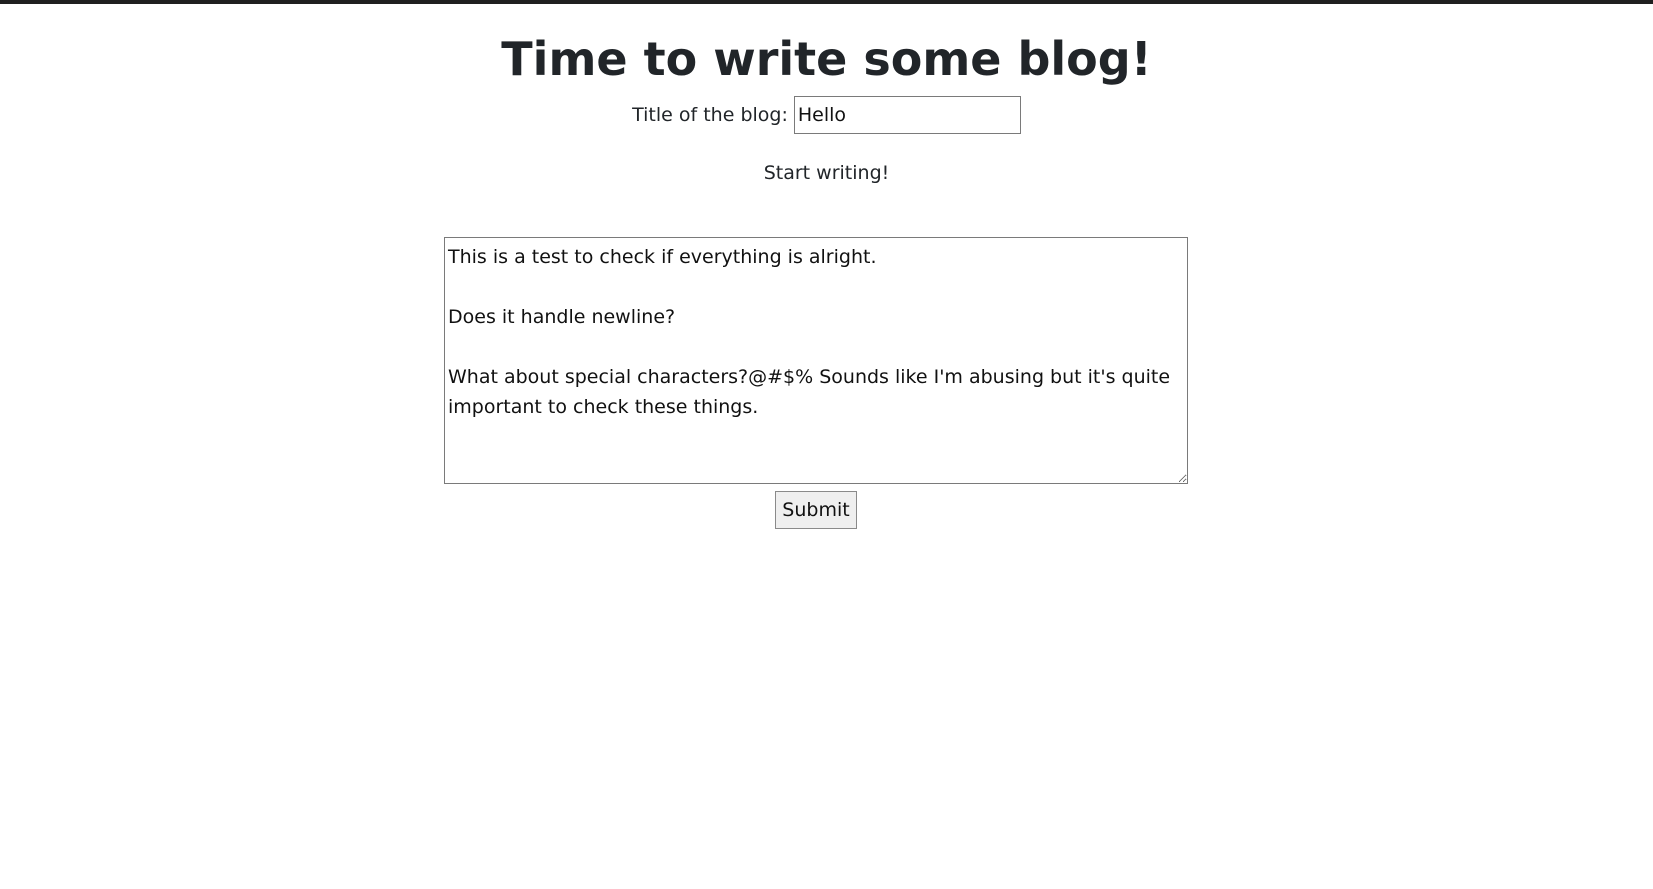  What do you see at coordinates (816, 510) in the screenshot?
I see `submit-button: Submit` at bounding box center [816, 510].